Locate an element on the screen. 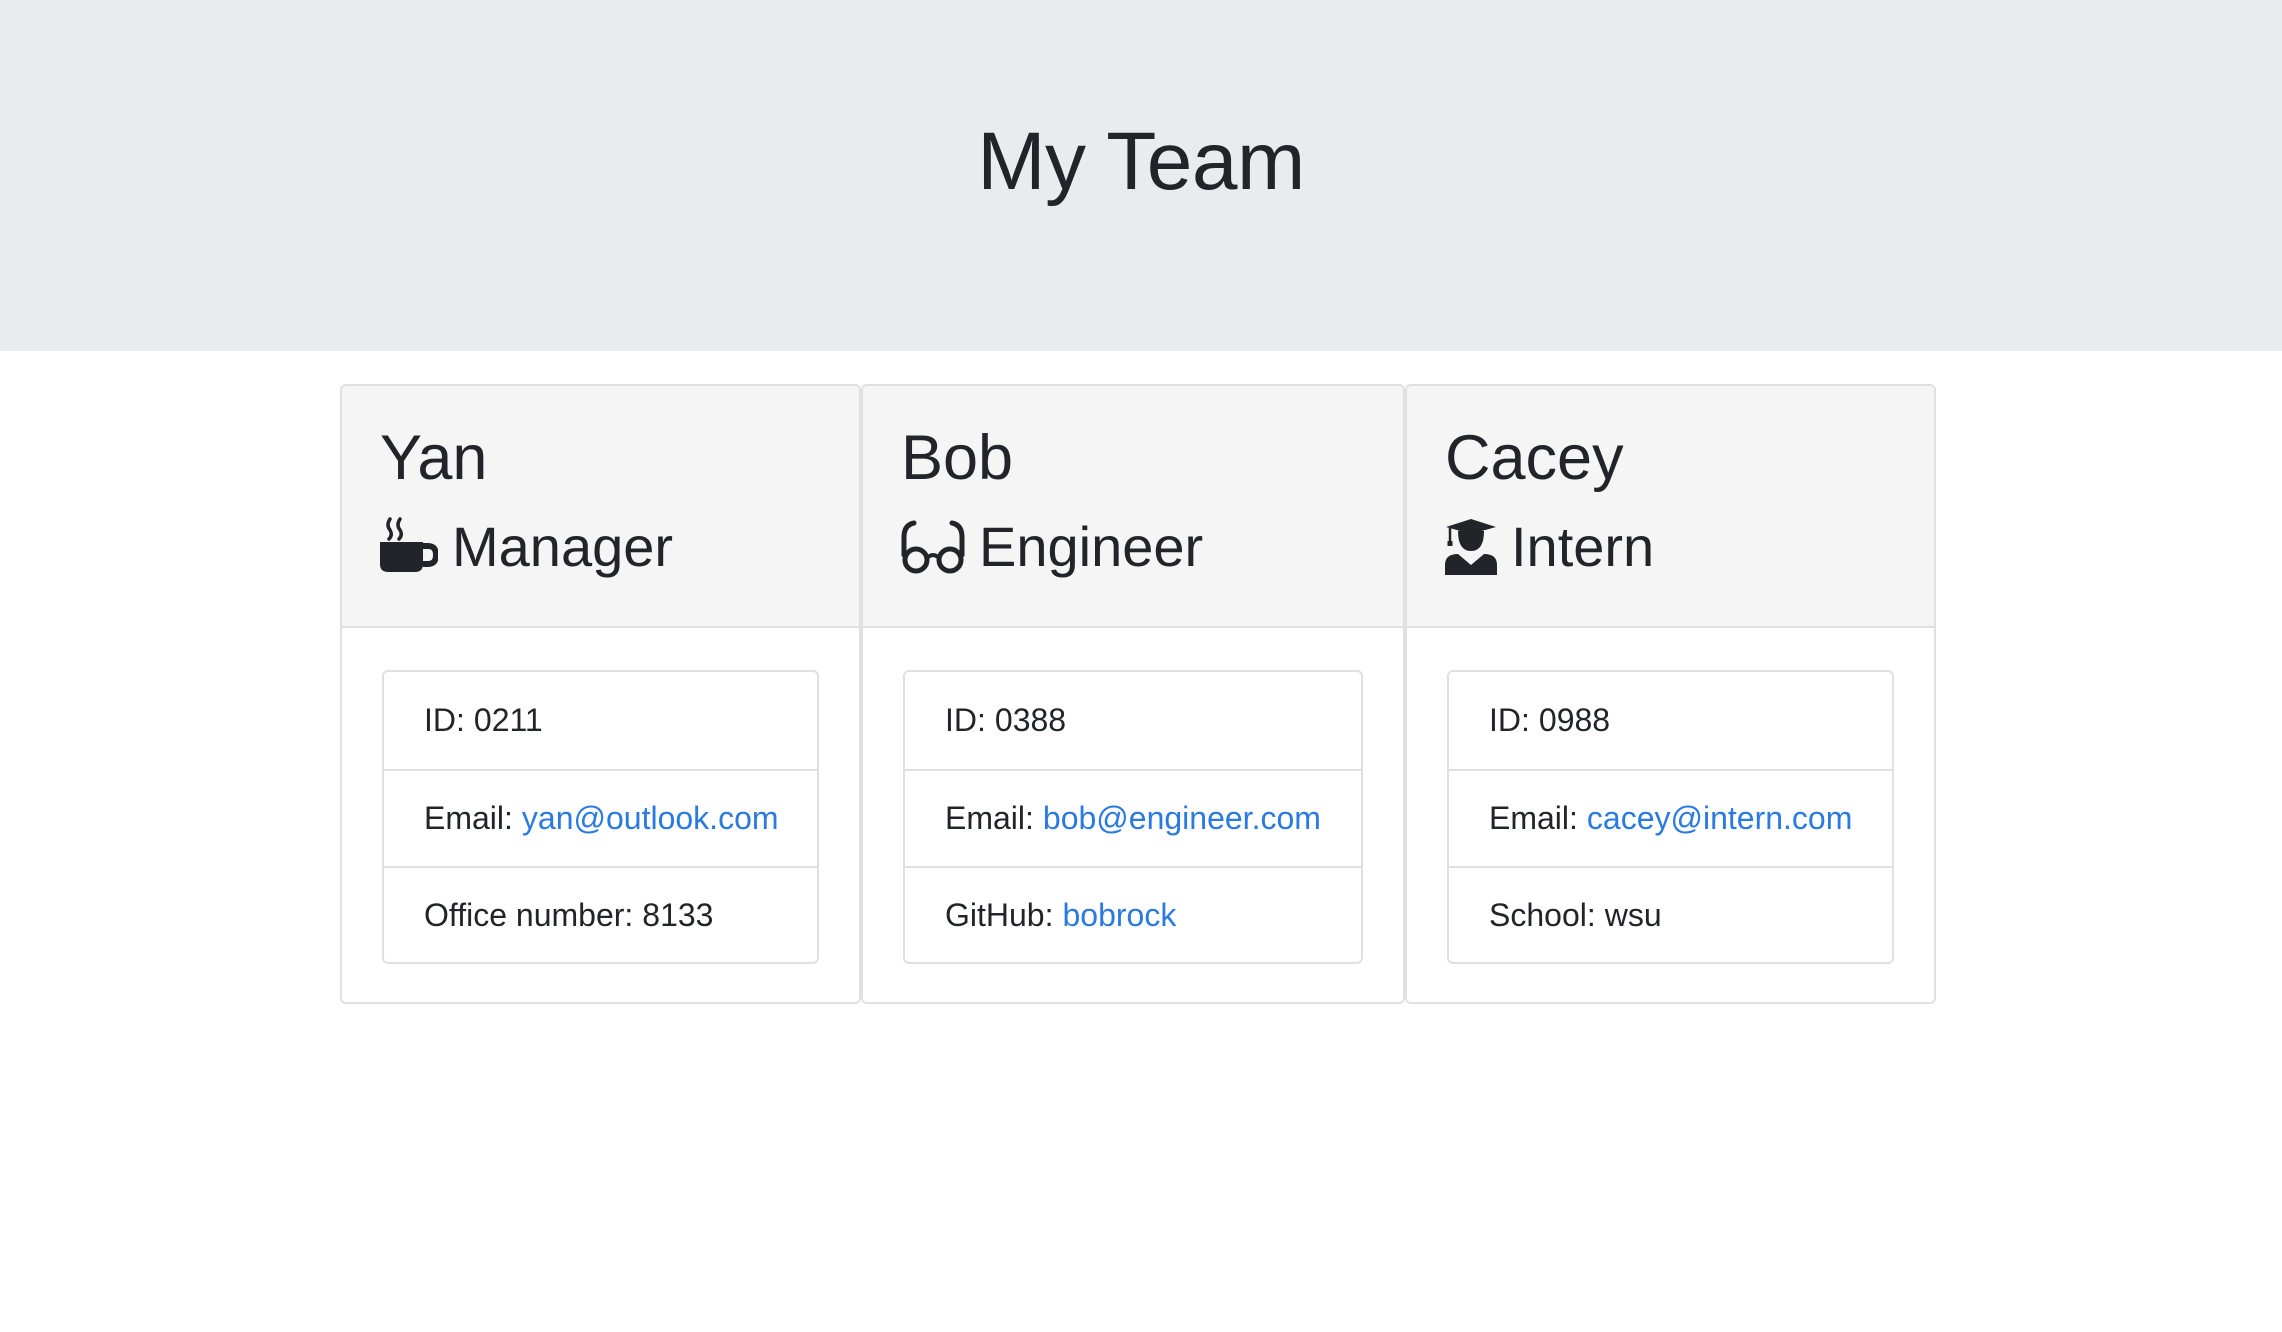 Image resolution: width=2282 pixels, height=1332 pixels. list-item-id: ID: 0988 is located at coordinates (1670, 720).